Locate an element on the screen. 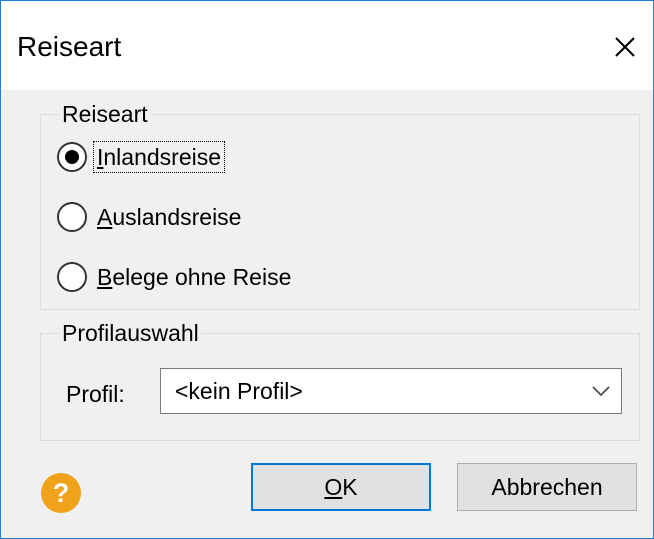 The height and width of the screenshot is (539, 654). chevron-down-icon is located at coordinates (601, 391).